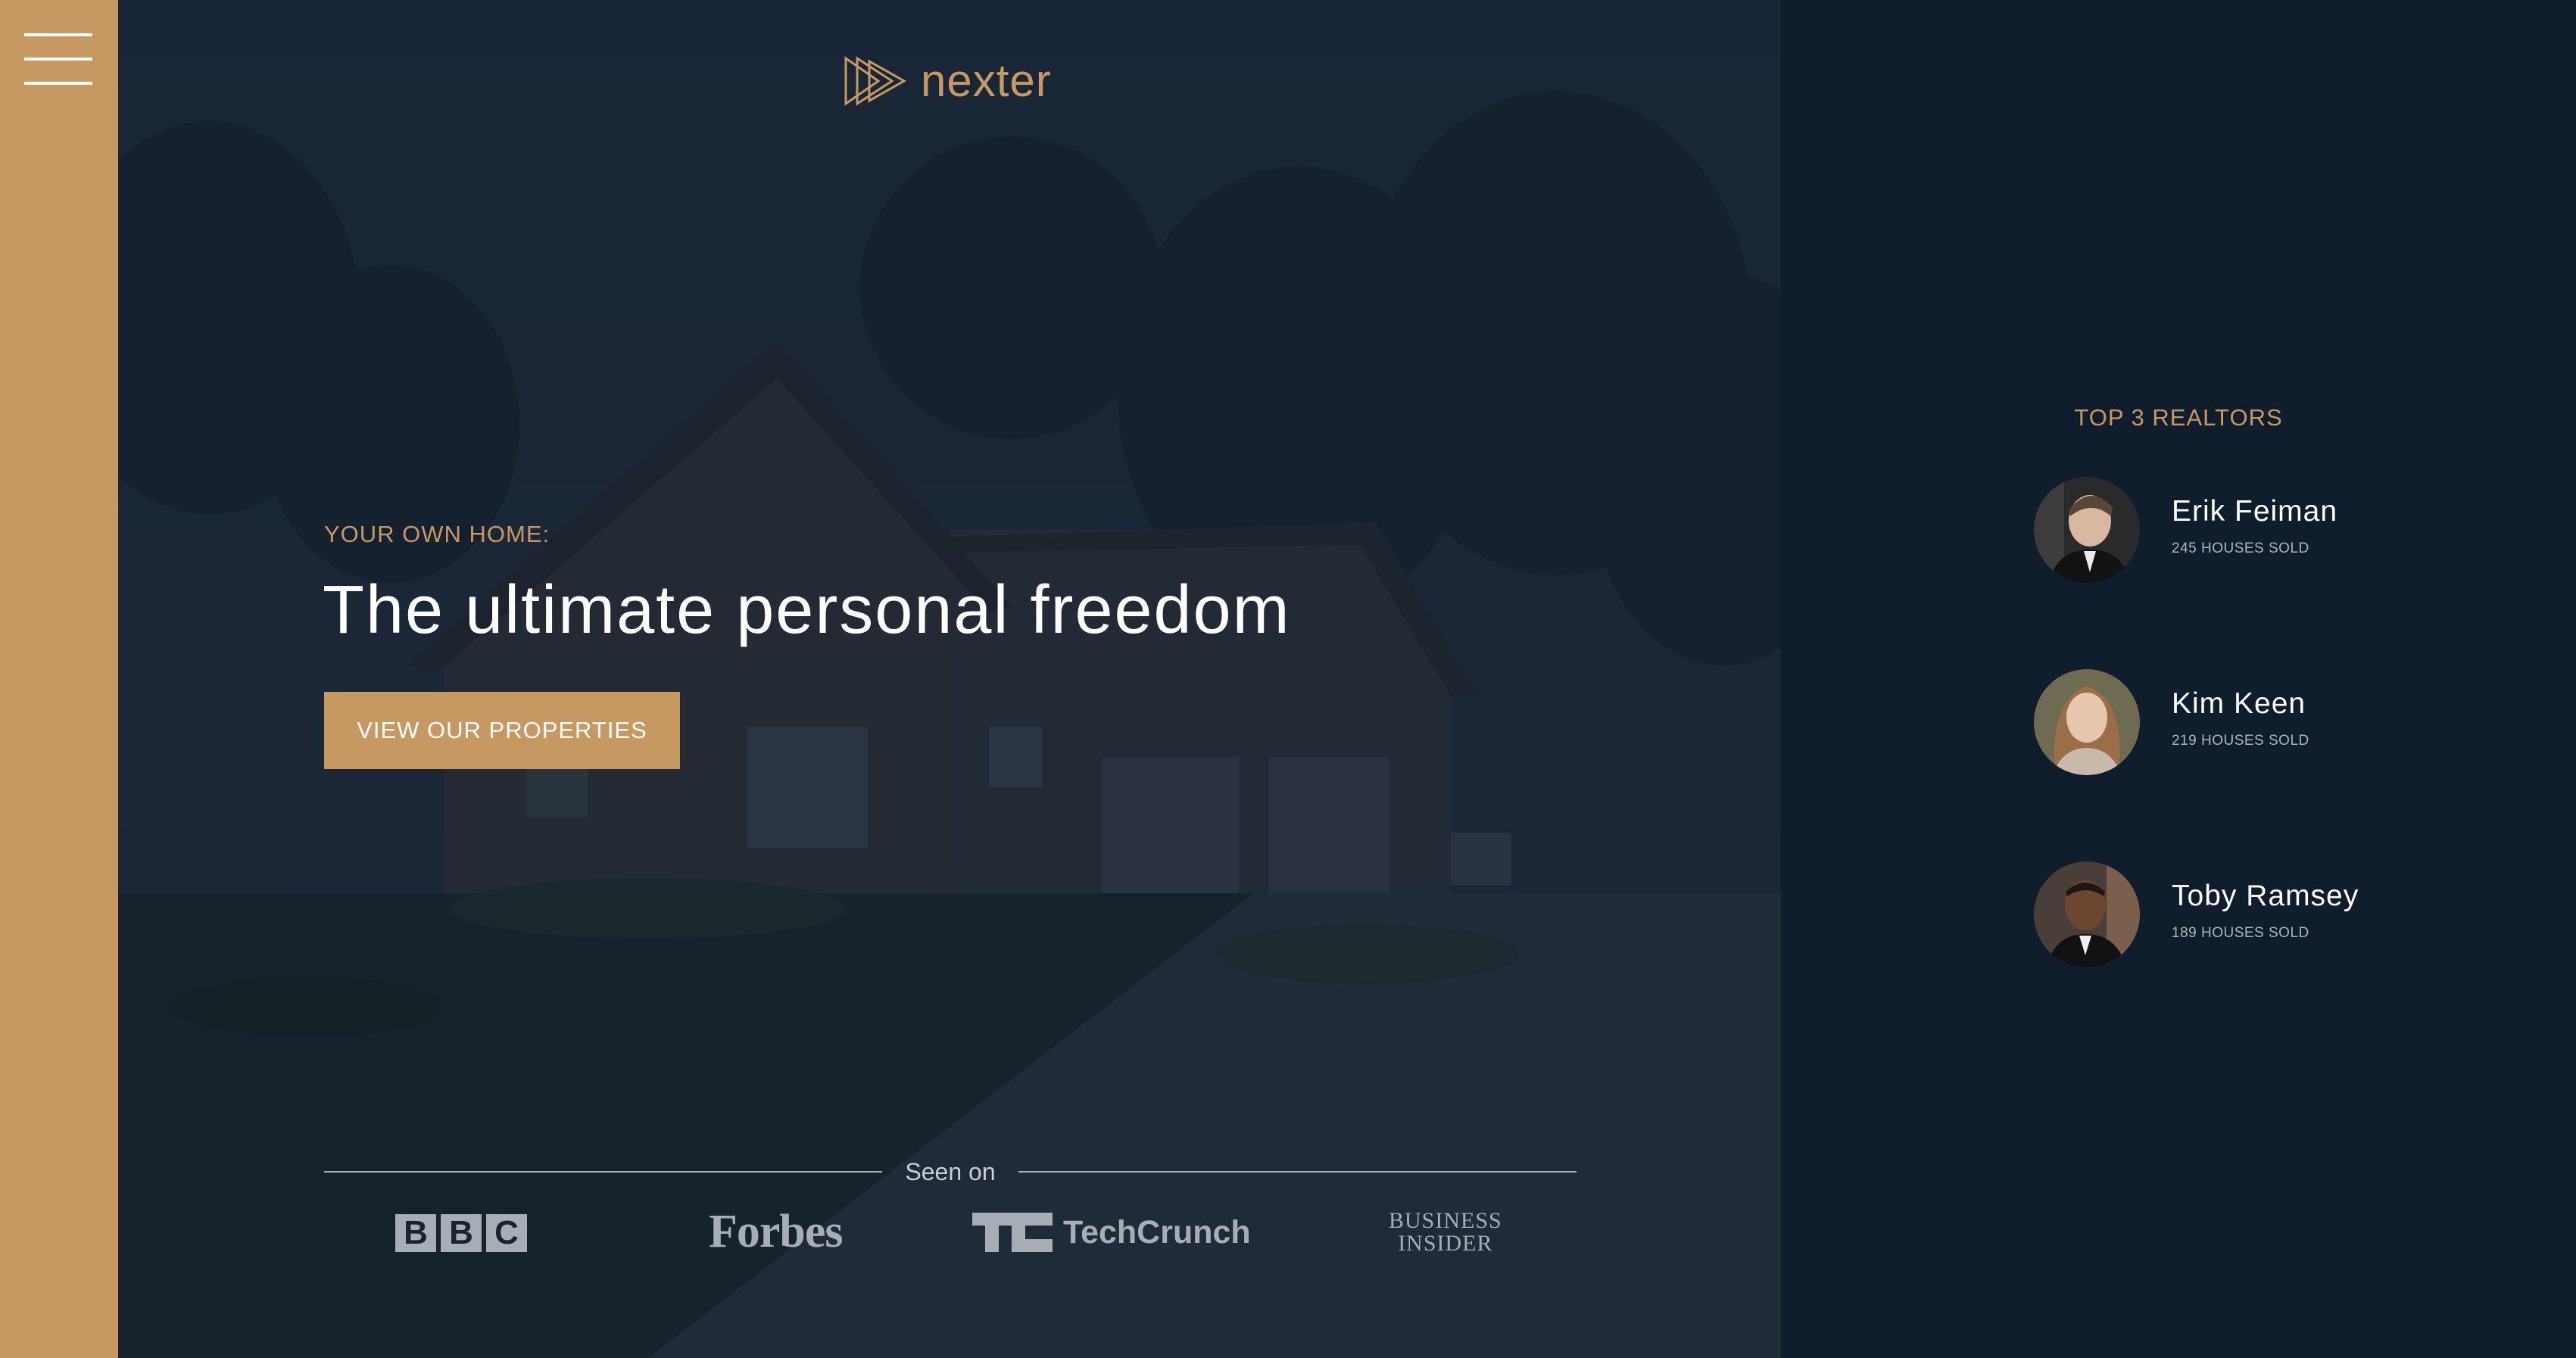  What do you see at coordinates (1157, 1232) in the screenshot?
I see `techcrunch-wordmark: TechCrunch` at bounding box center [1157, 1232].